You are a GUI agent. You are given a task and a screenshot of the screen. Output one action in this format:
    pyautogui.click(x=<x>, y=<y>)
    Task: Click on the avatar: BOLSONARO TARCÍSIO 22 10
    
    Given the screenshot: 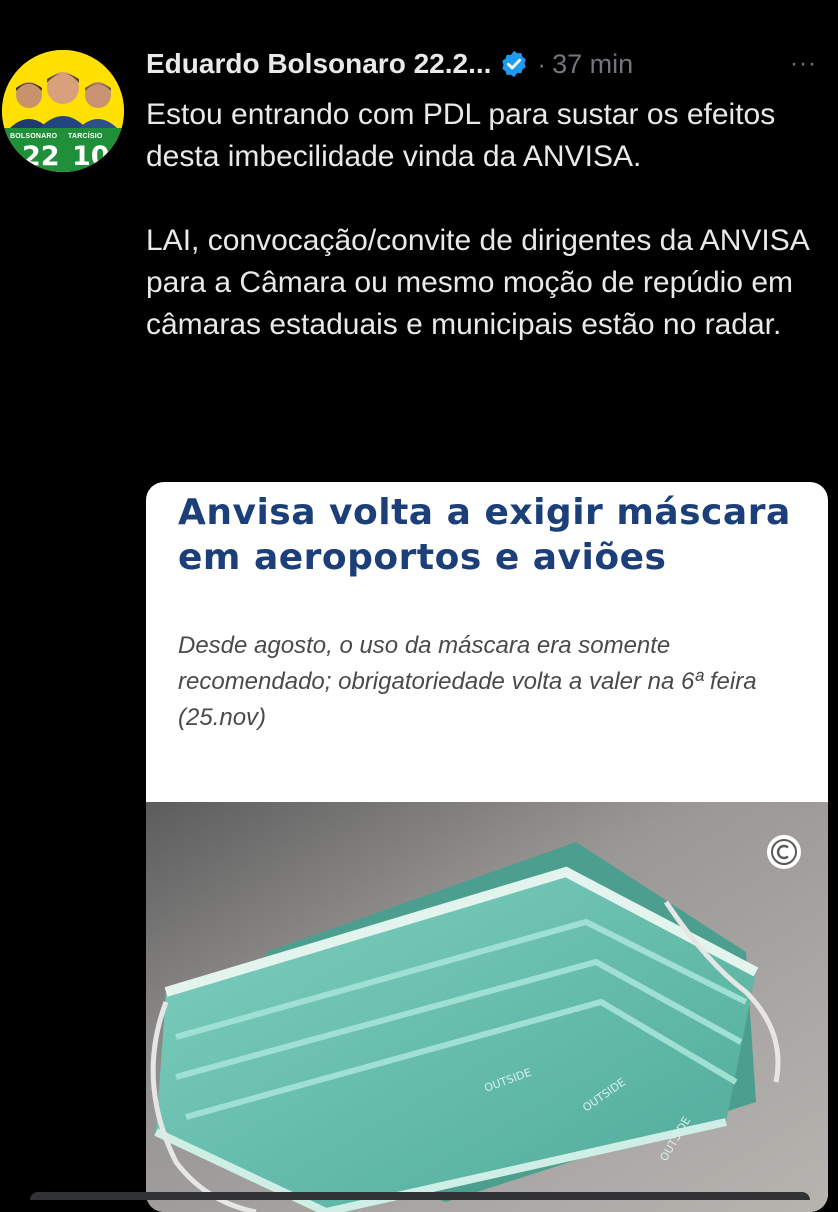 What is the action you would take?
    pyautogui.click(x=63, y=111)
    